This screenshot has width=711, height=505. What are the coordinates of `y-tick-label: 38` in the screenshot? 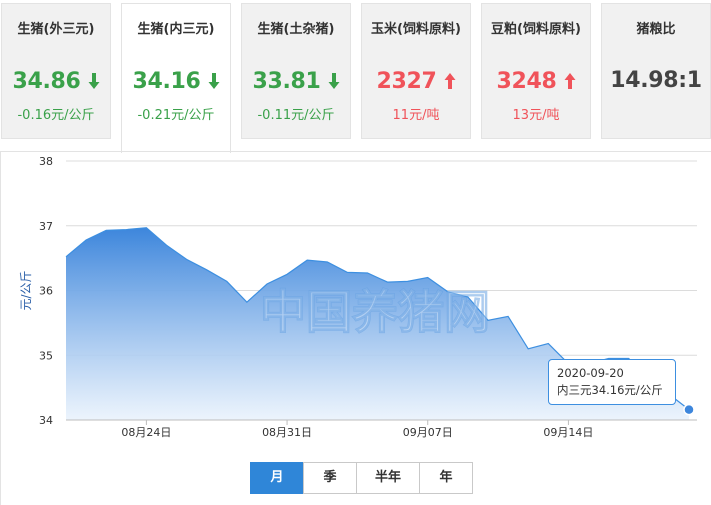 It's located at (46, 161).